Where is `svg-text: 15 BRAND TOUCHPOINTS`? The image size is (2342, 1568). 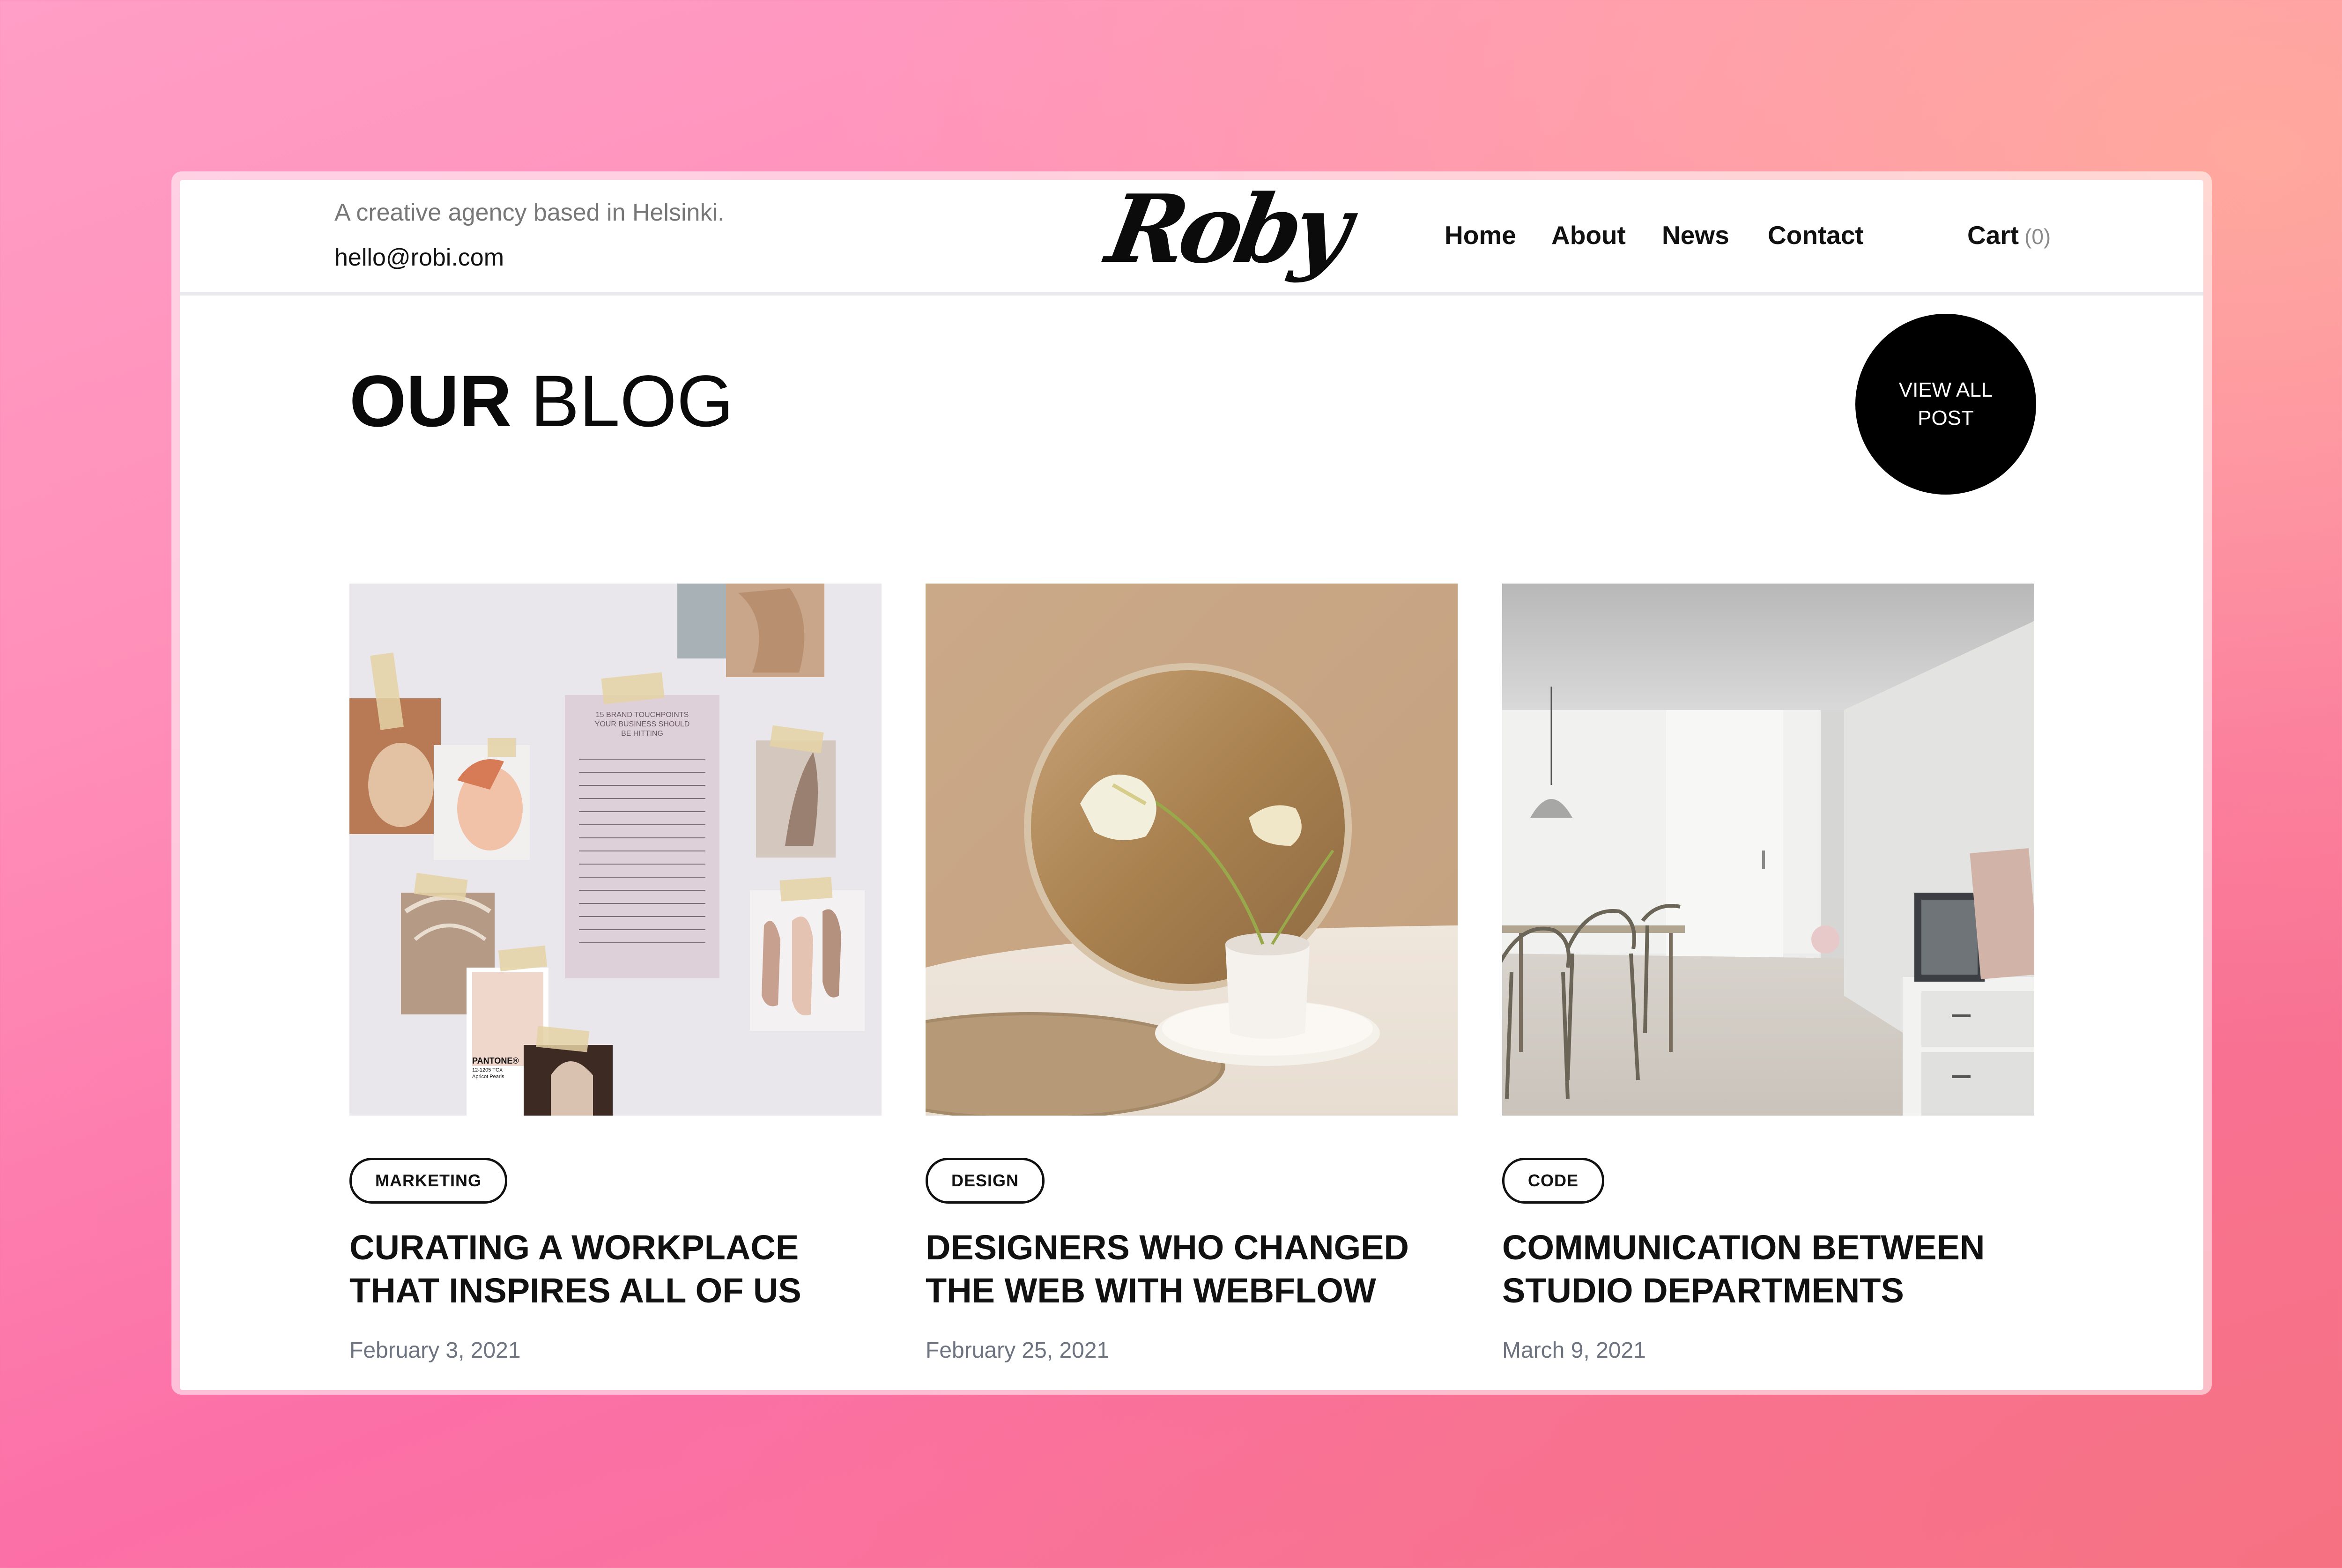 svg-text: 15 BRAND TOUCHPOINTS is located at coordinates (642, 715).